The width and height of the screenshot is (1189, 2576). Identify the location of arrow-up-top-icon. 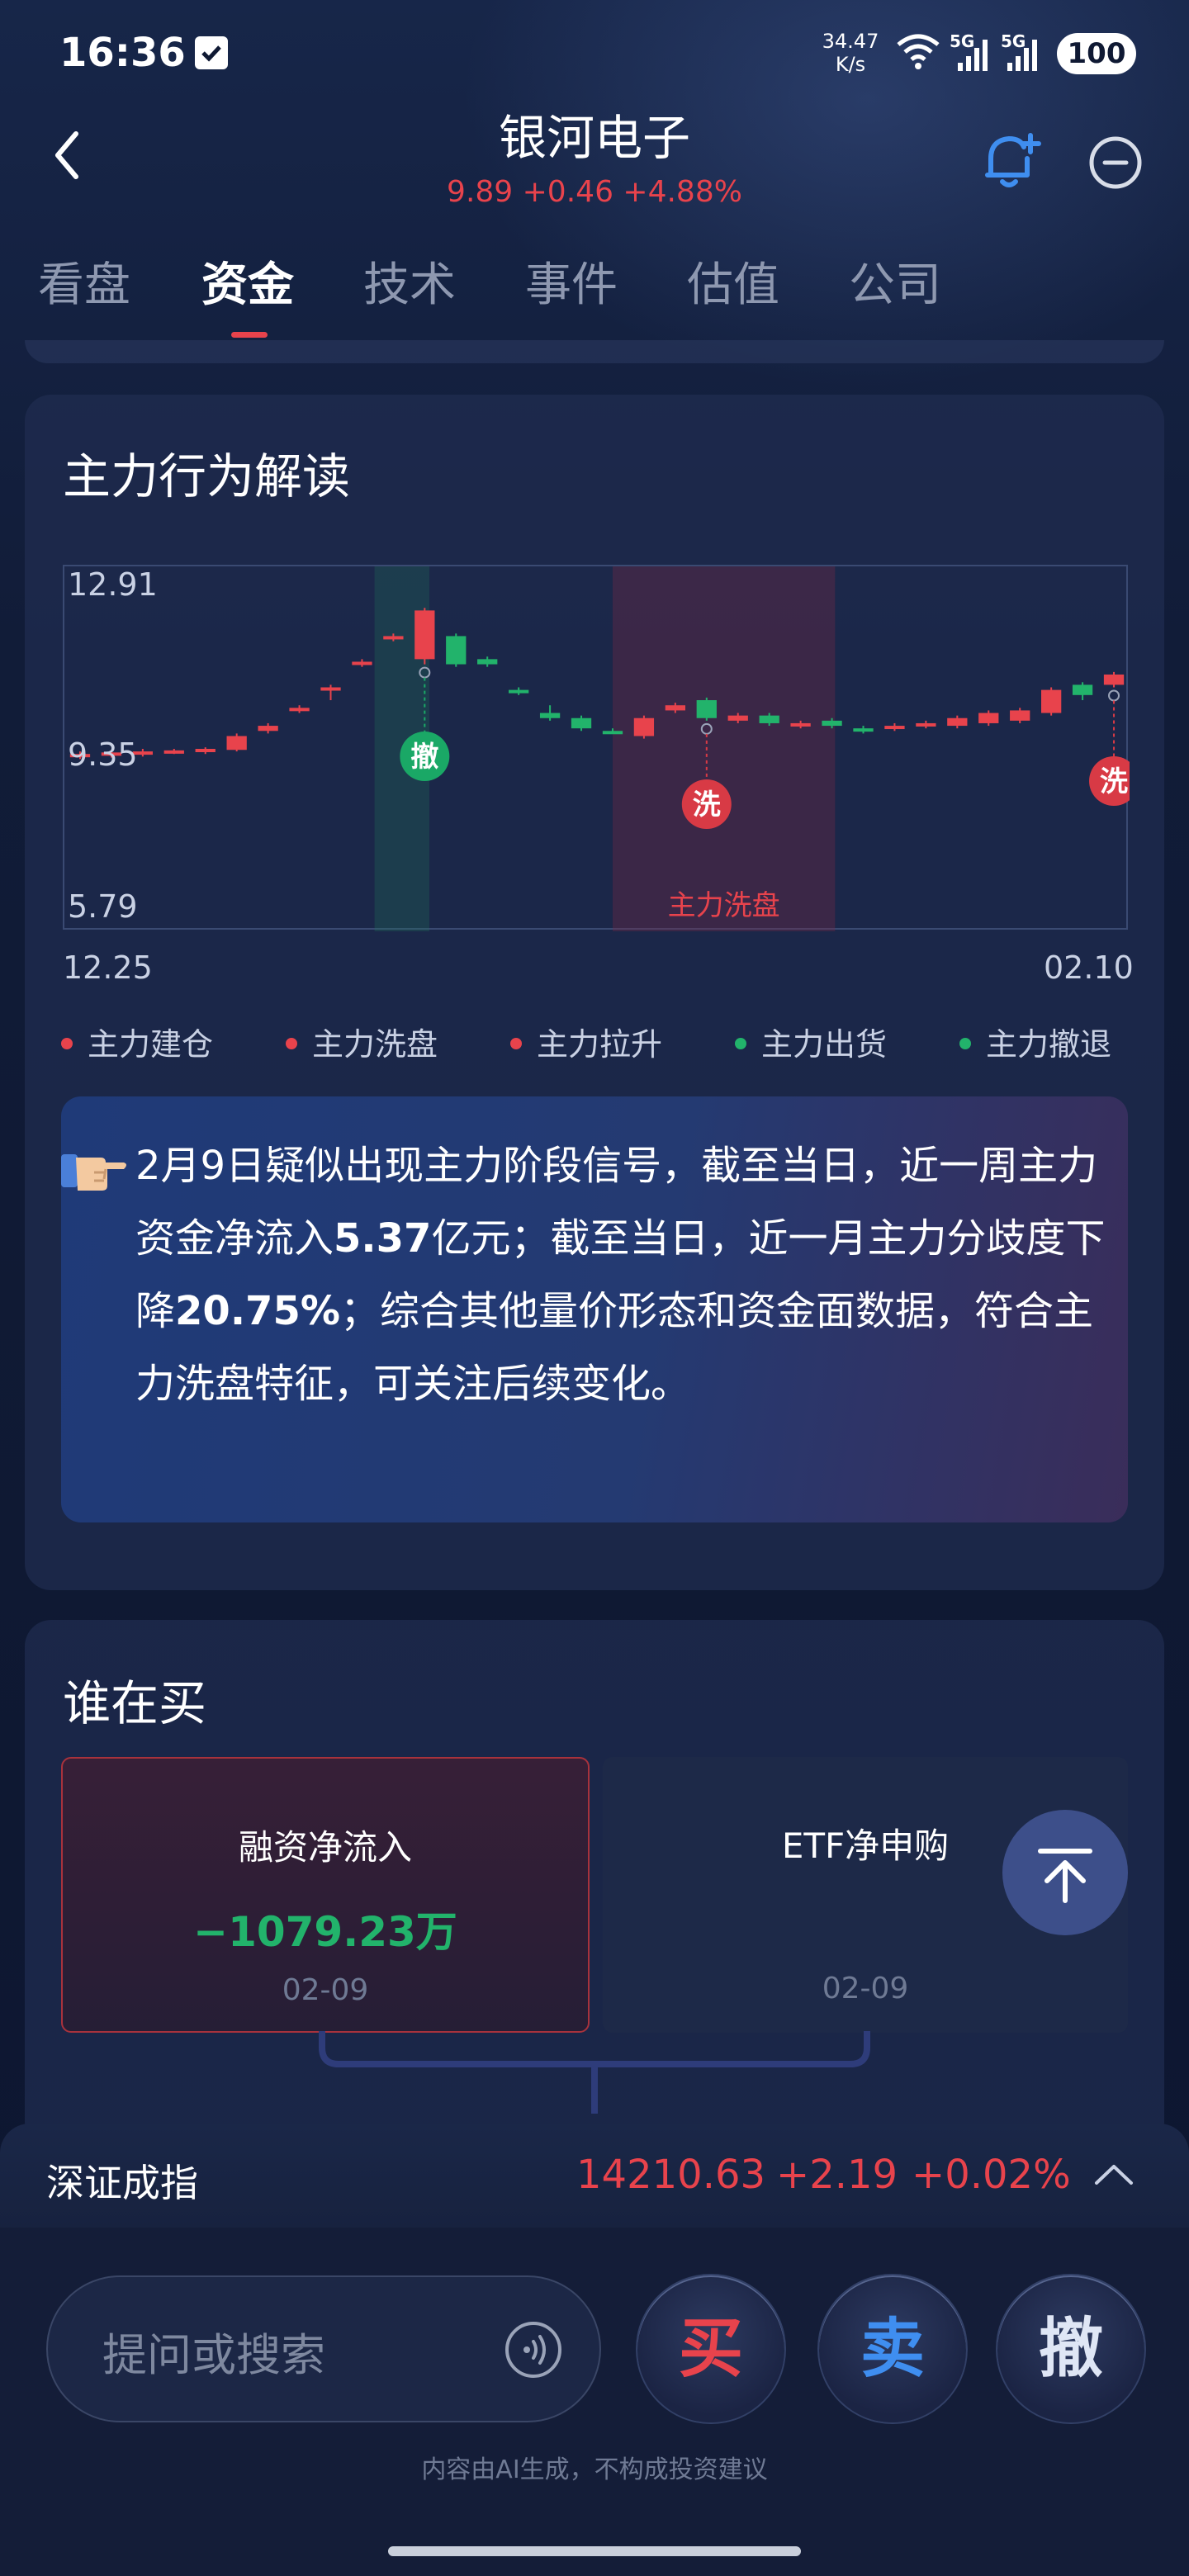
(1065, 1876).